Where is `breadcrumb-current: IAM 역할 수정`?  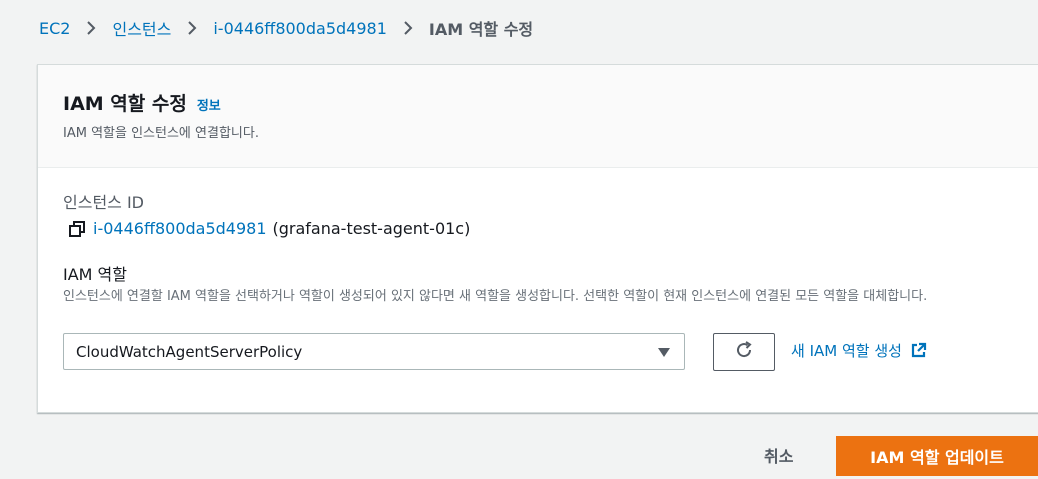
breadcrumb-current: IAM 역할 수정 is located at coordinates (481, 29).